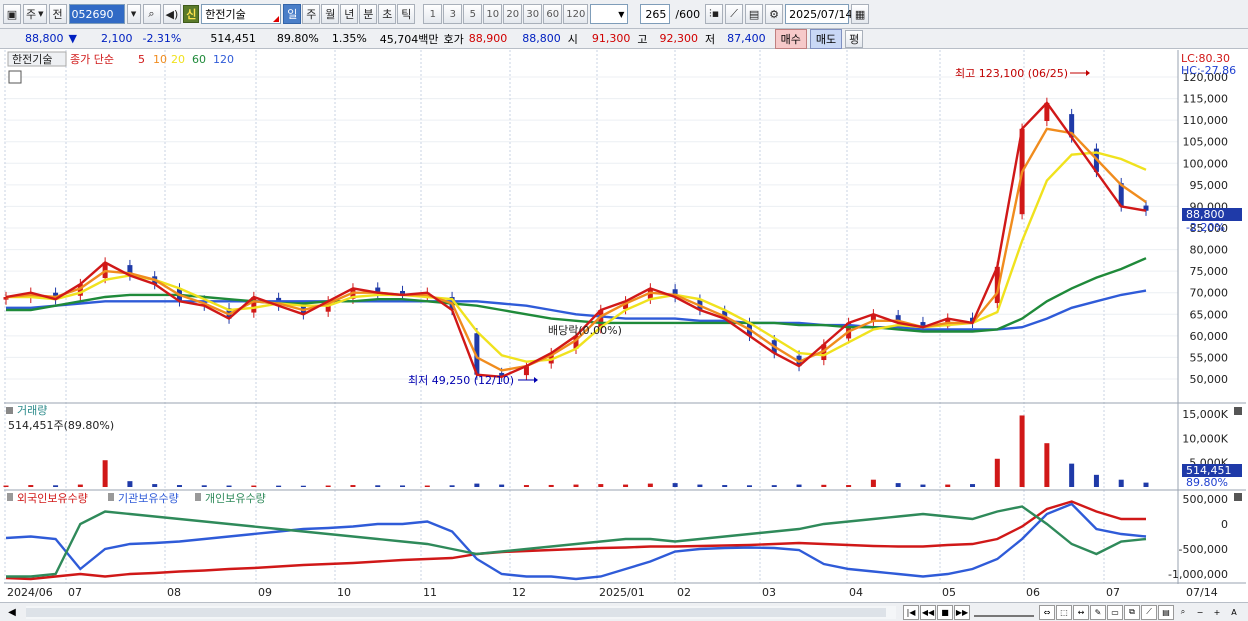  I want to click on period-tab: 초, so click(387, 14).